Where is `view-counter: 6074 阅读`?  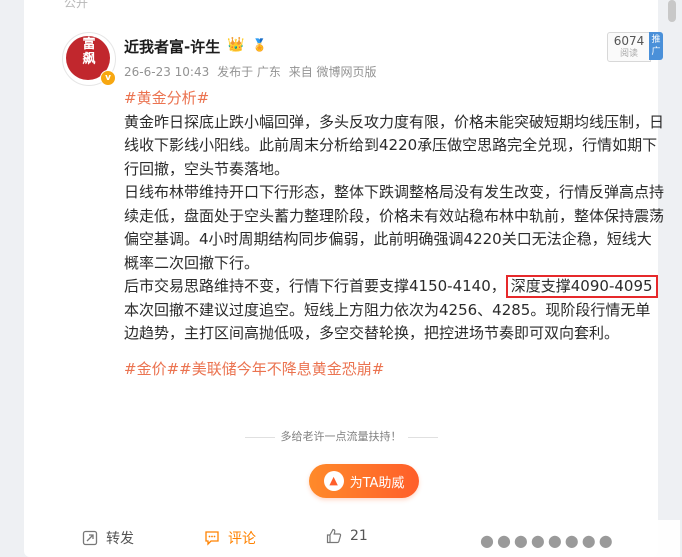
view-counter: 6074 阅读 is located at coordinates (629, 47).